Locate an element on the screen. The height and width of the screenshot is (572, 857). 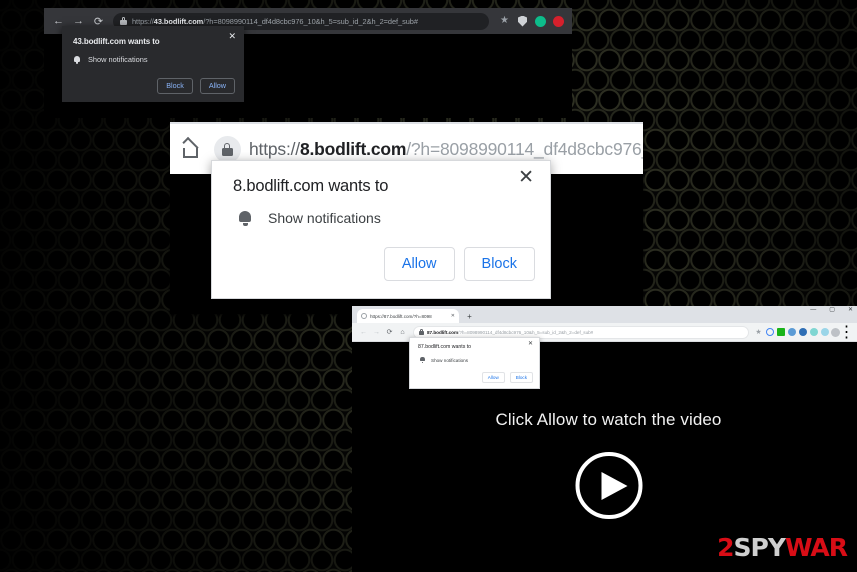
url-domain: 8.bodlift.com is located at coordinates (353, 148).